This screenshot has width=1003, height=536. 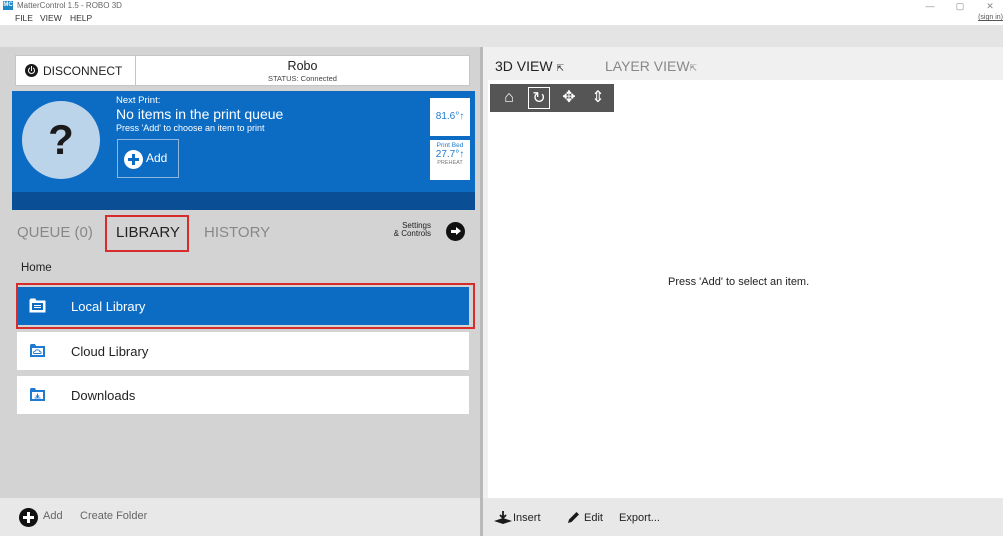 I want to click on add-print-button: Add, so click(x=148, y=158).